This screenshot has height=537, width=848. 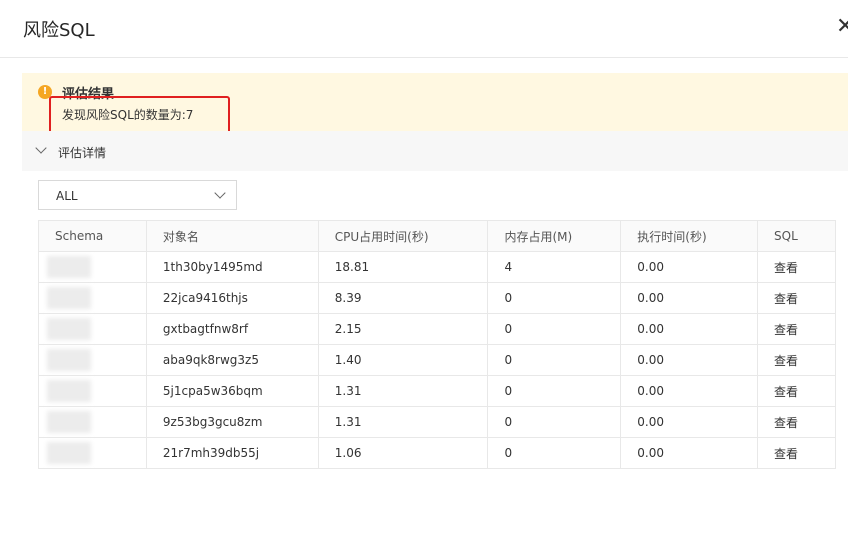 I want to click on table-row: 5j1cpa5w36bqm 1.31 0 0.00 查看, so click(x=437, y=391).